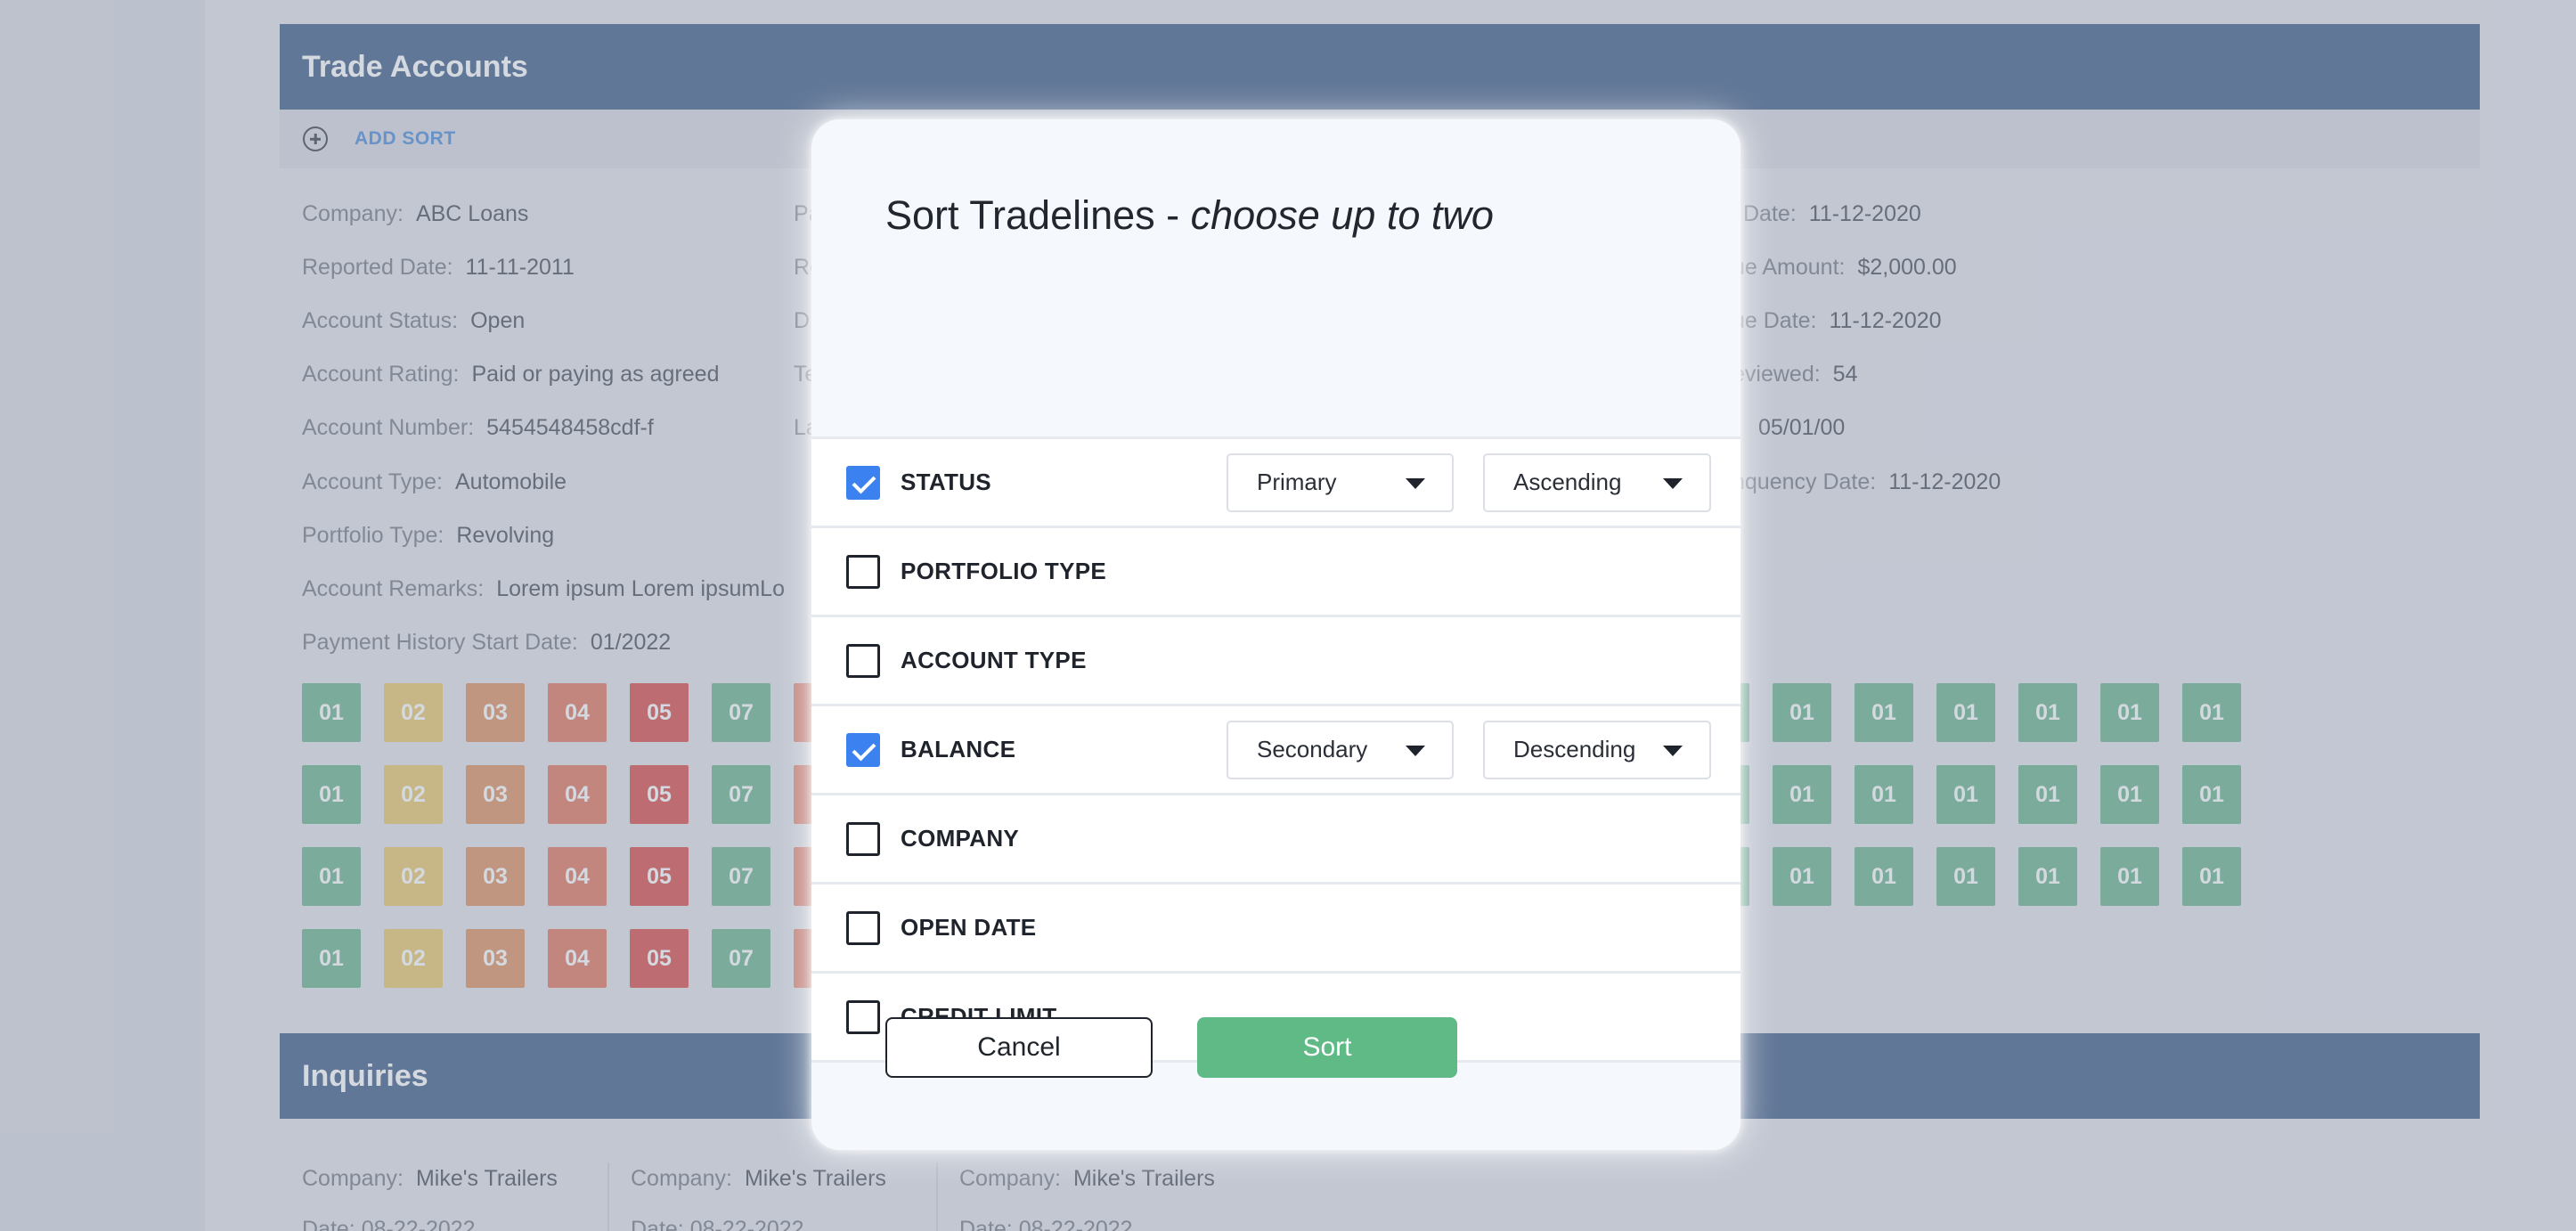 Image resolution: width=2576 pixels, height=1231 pixels. I want to click on sort-option-label: BALANCE, so click(959, 749).